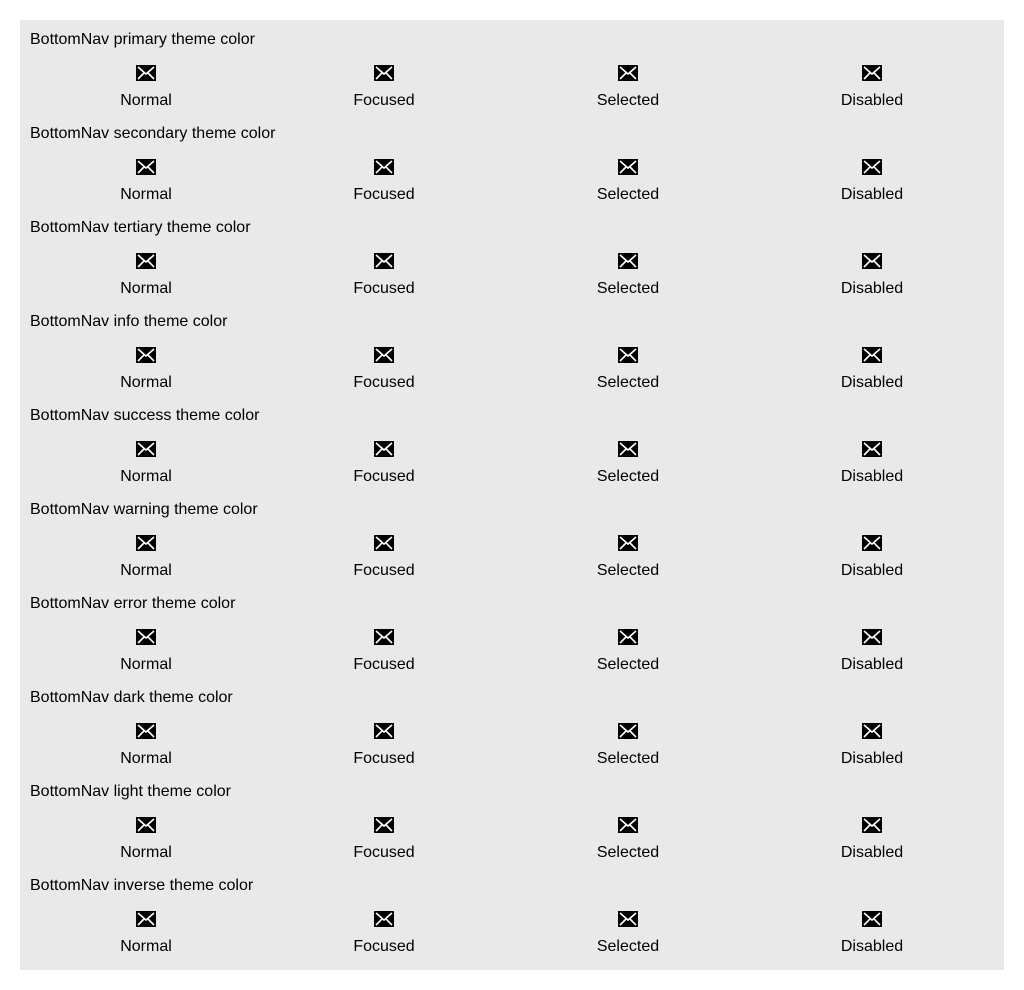  What do you see at coordinates (142, 39) in the screenshot?
I see `section-title: BottomNav primary theme color` at bounding box center [142, 39].